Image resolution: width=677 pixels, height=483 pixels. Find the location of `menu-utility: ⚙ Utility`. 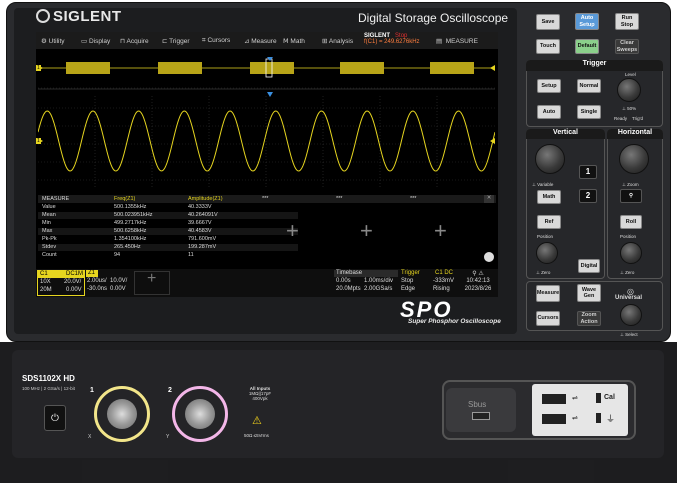

menu-utility: ⚙ Utility is located at coordinates (53, 41).